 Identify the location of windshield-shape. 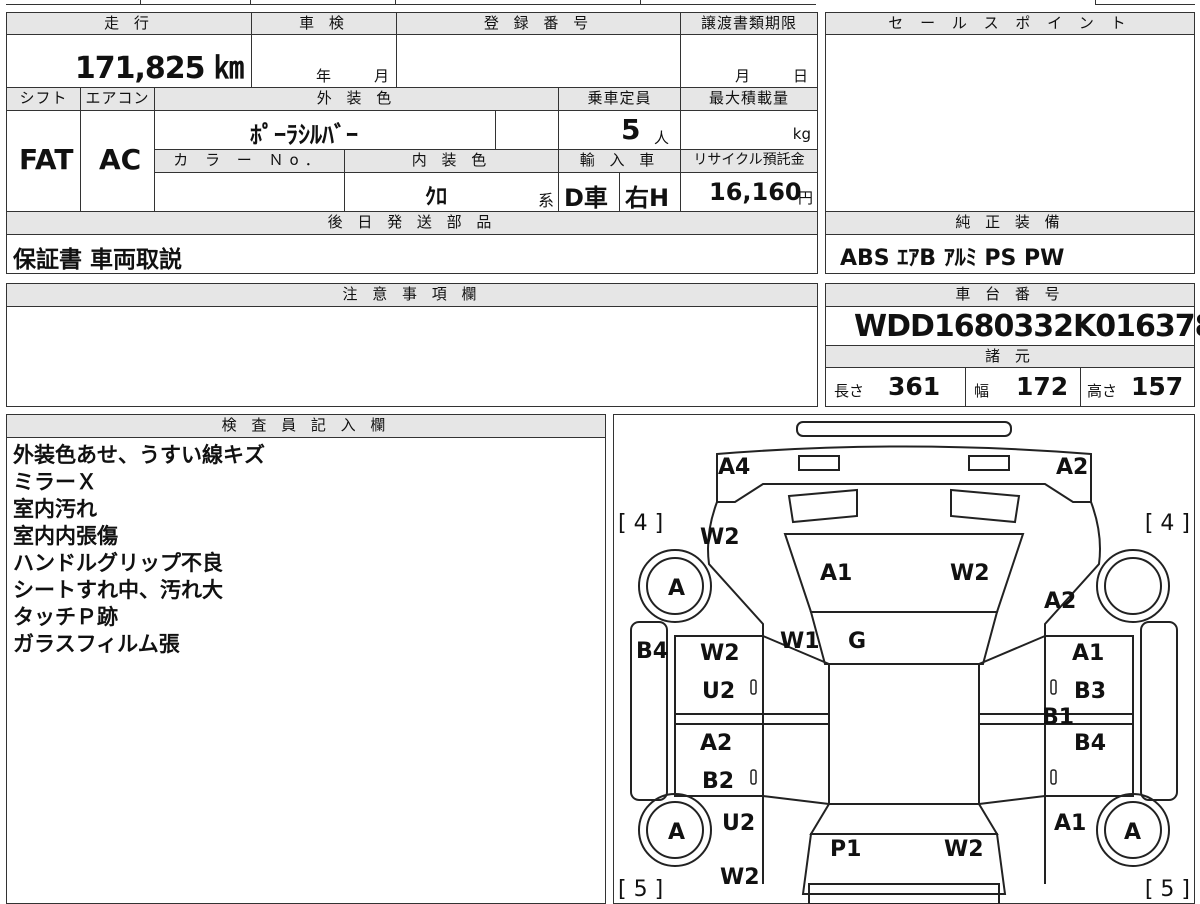
(904, 638).